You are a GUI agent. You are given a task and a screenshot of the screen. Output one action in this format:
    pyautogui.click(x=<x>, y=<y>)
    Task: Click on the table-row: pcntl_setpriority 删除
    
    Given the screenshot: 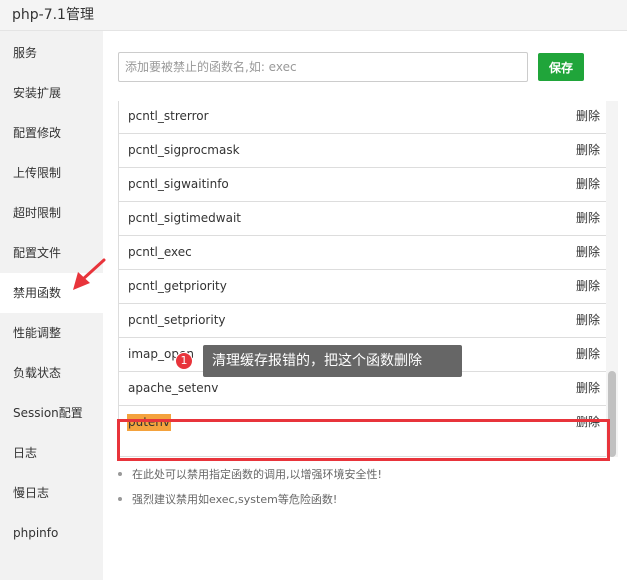 What is the action you would take?
    pyautogui.click(x=362, y=321)
    